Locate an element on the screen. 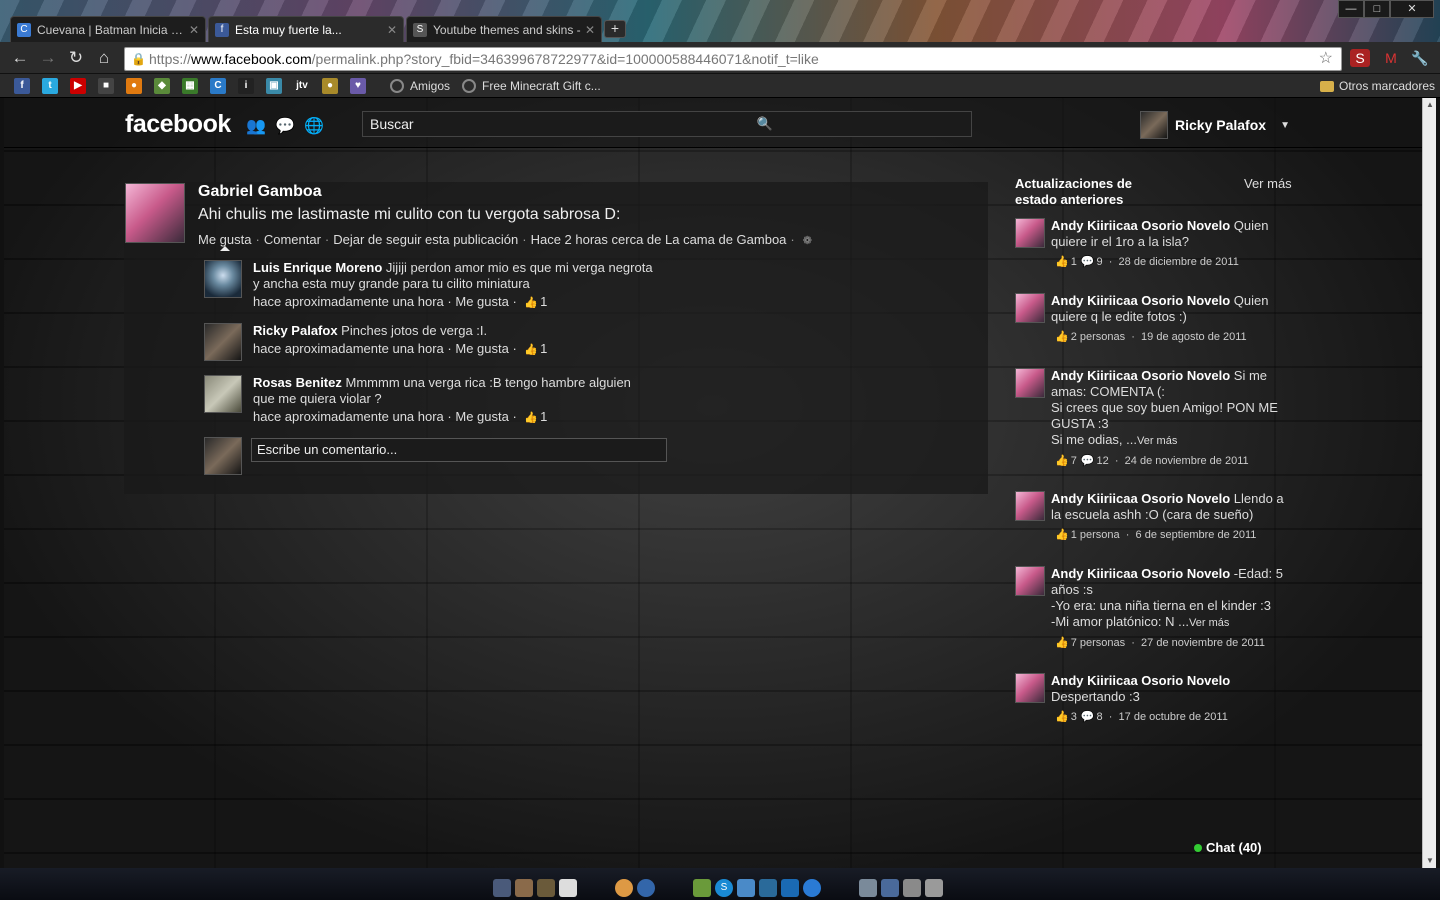 The width and height of the screenshot is (1440, 900). jtv-icon: jtv is located at coordinates (302, 86).